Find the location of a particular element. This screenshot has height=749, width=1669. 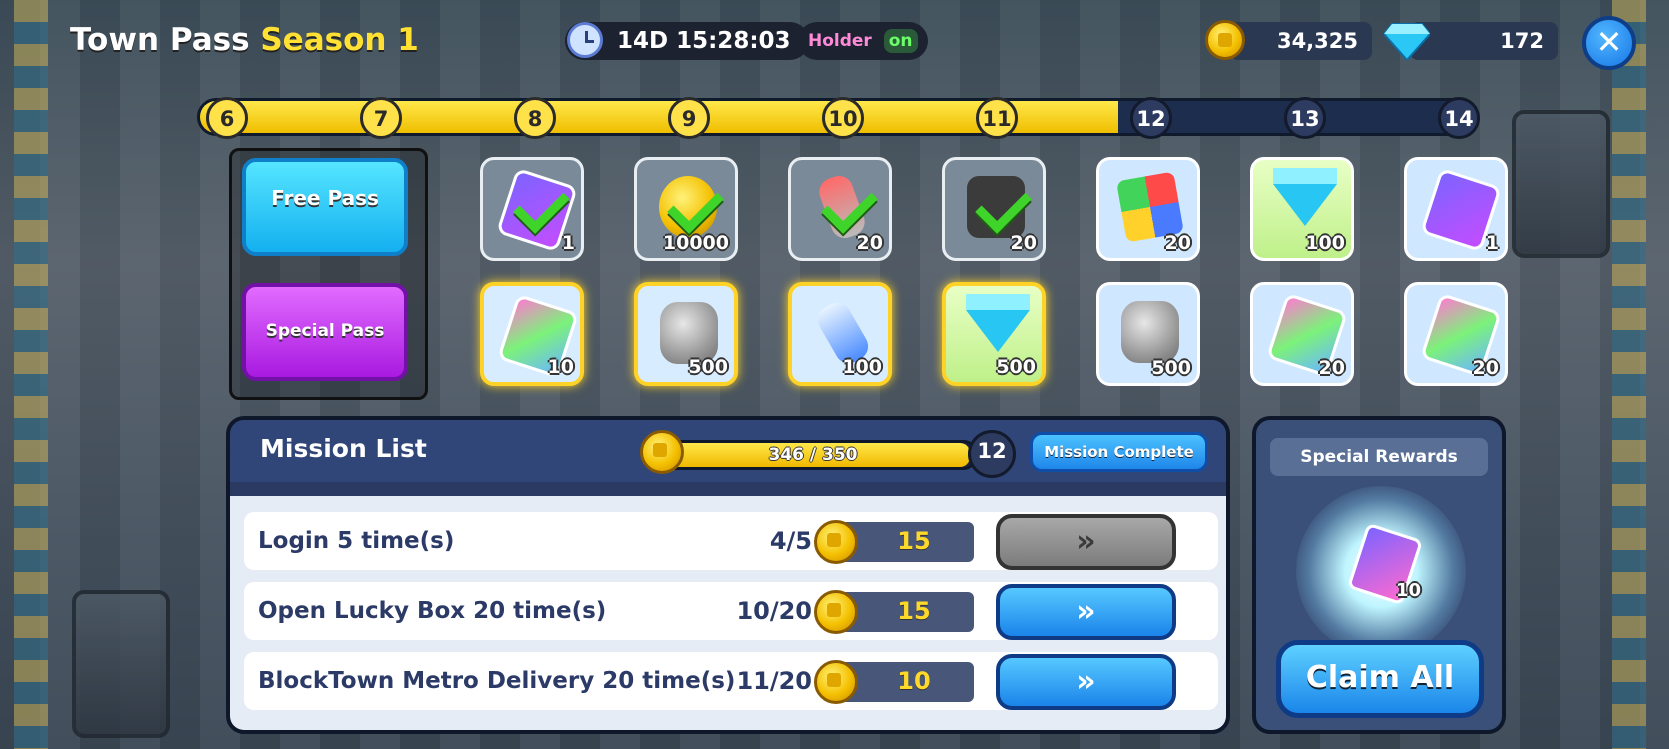

mission-progress: 11/20 is located at coordinates (774, 681).